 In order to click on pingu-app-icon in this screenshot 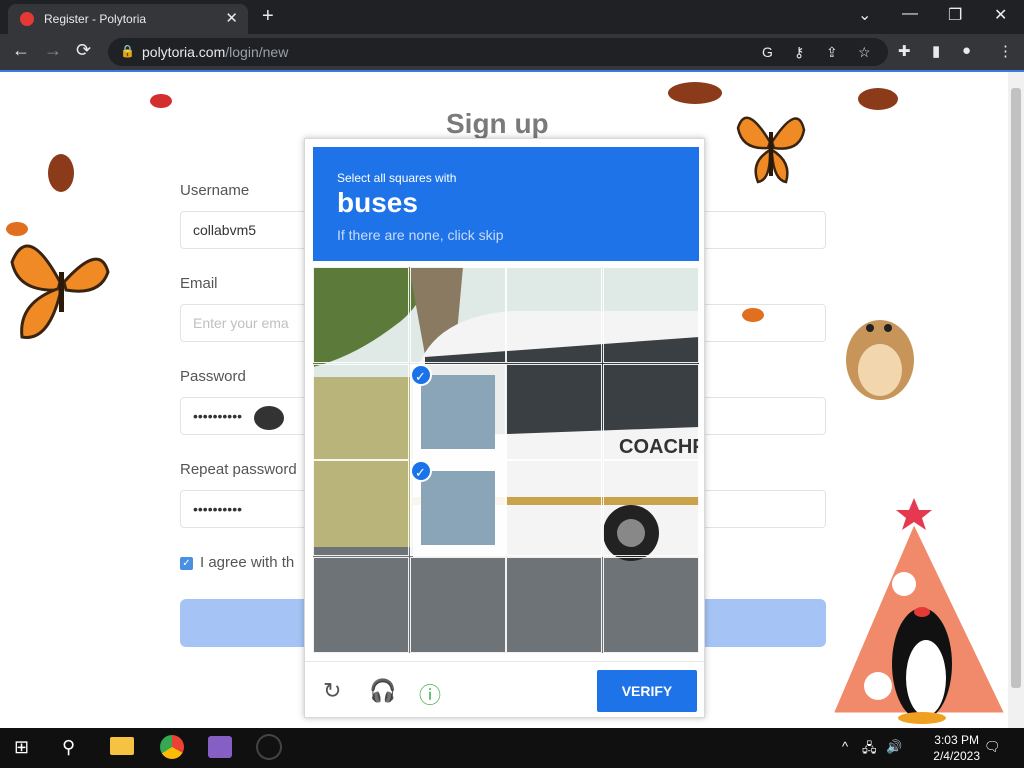, I will do `click(269, 747)`.